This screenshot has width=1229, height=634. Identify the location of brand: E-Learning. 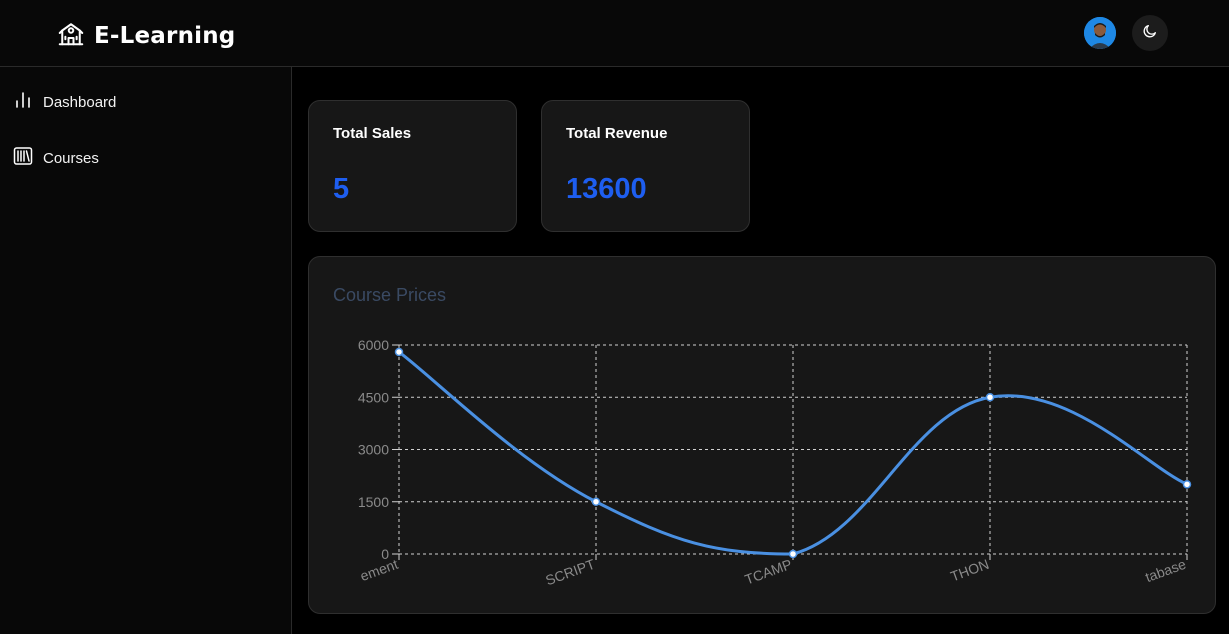
(145, 35).